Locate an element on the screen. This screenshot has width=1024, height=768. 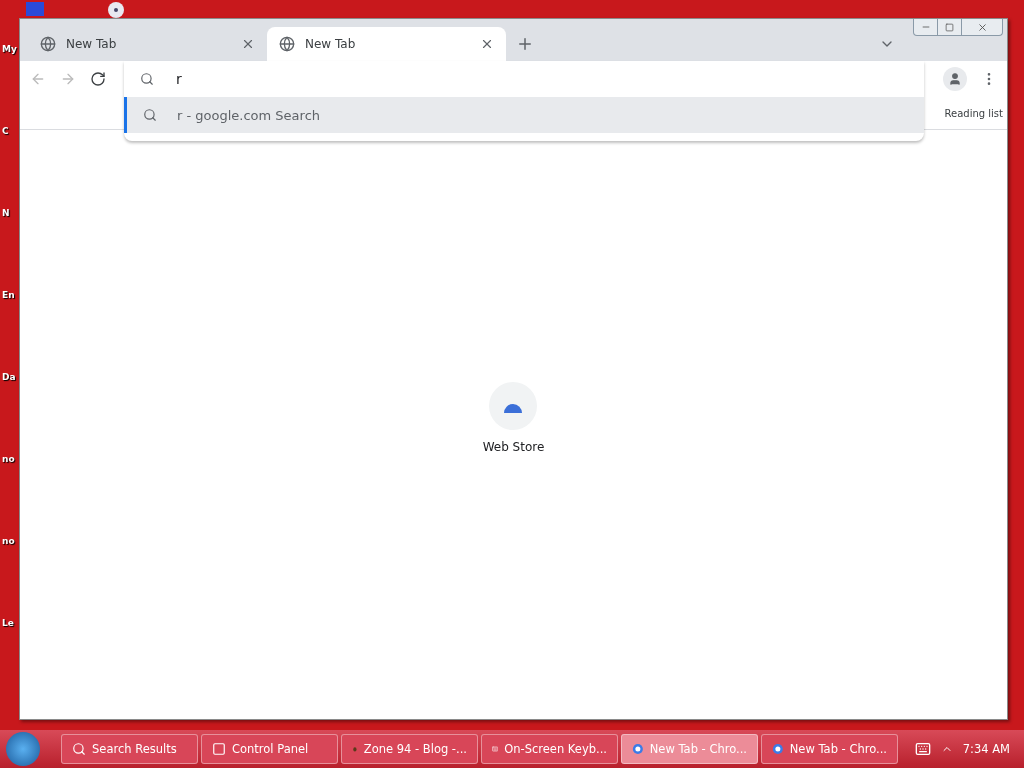
clock: 7:34 AM is located at coordinates (986, 749).